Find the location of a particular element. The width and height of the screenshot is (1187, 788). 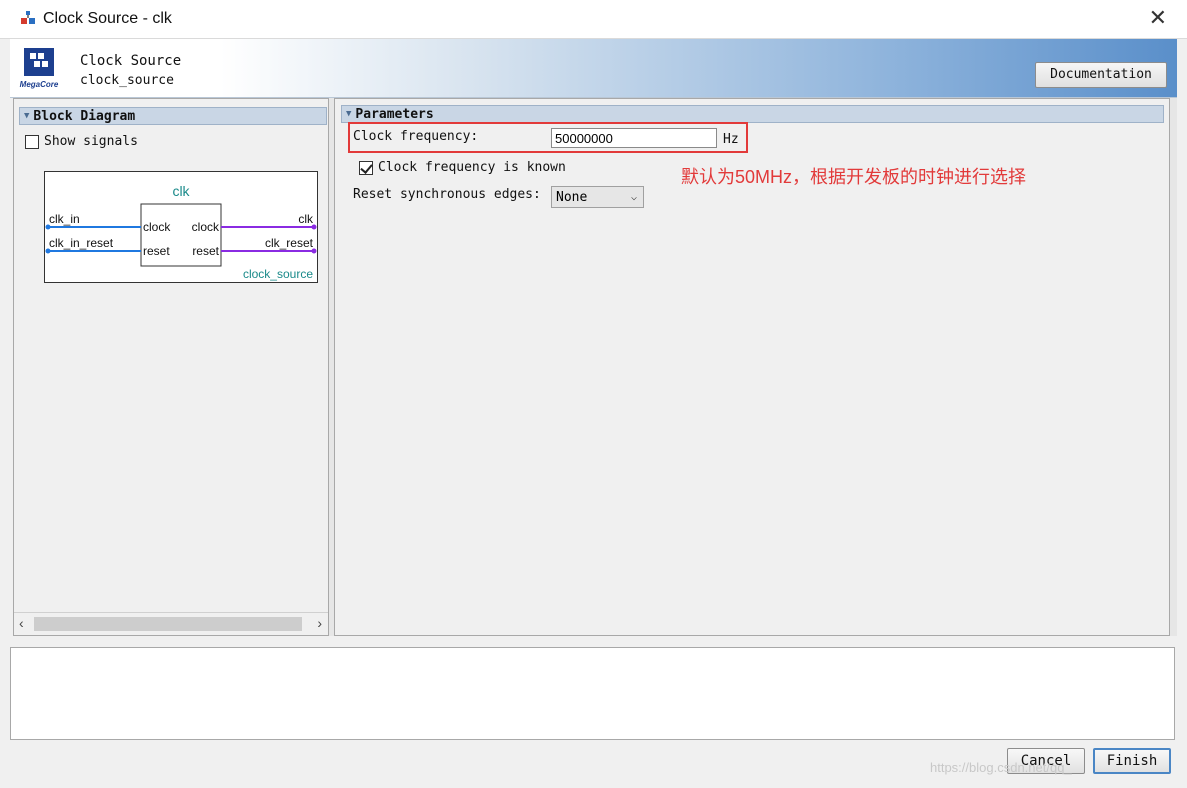

panel-splitter-right is located at coordinates (1173, 367).